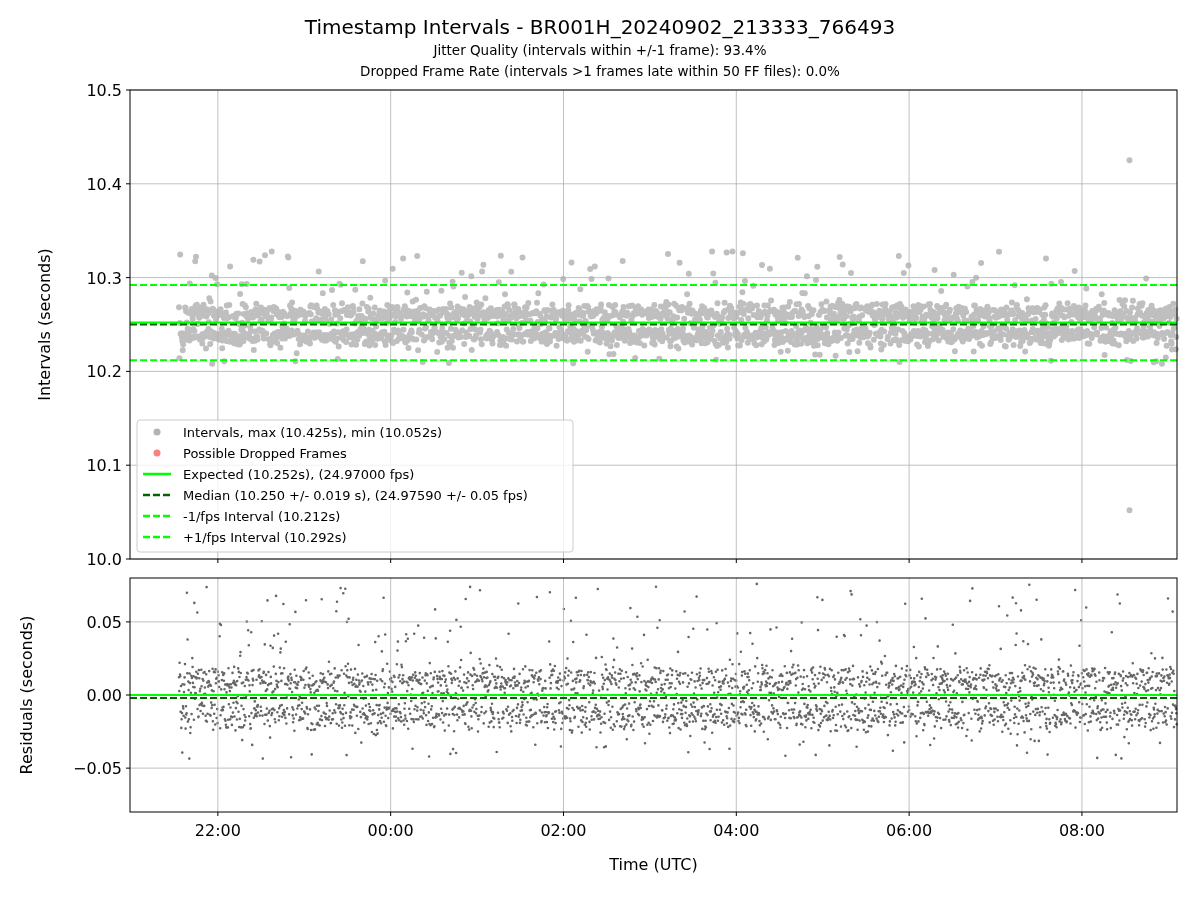 The height and width of the screenshot is (900, 1200). I want to click on legend-label: -1/fps Interval (10.212s), so click(262, 516).